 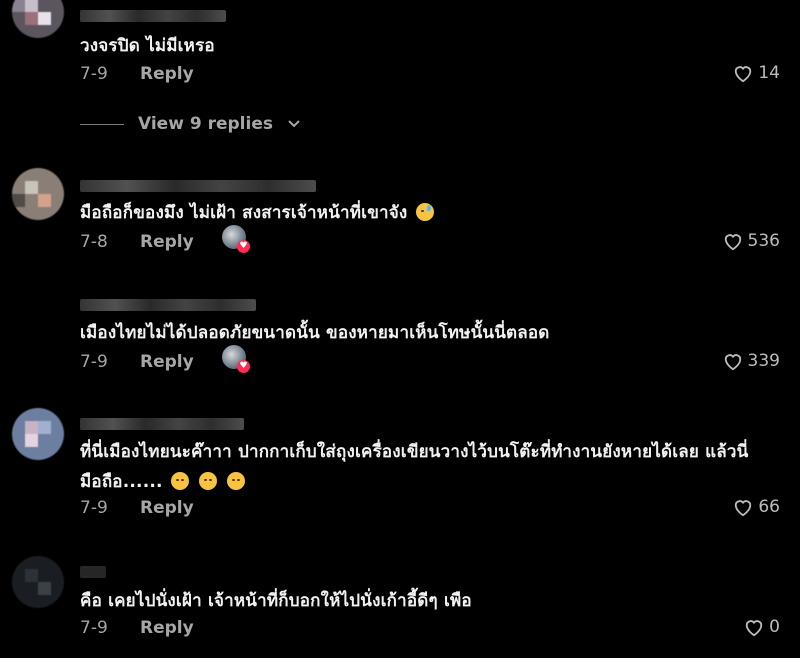 I want to click on like-count: 536, so click(x=763, y=241).